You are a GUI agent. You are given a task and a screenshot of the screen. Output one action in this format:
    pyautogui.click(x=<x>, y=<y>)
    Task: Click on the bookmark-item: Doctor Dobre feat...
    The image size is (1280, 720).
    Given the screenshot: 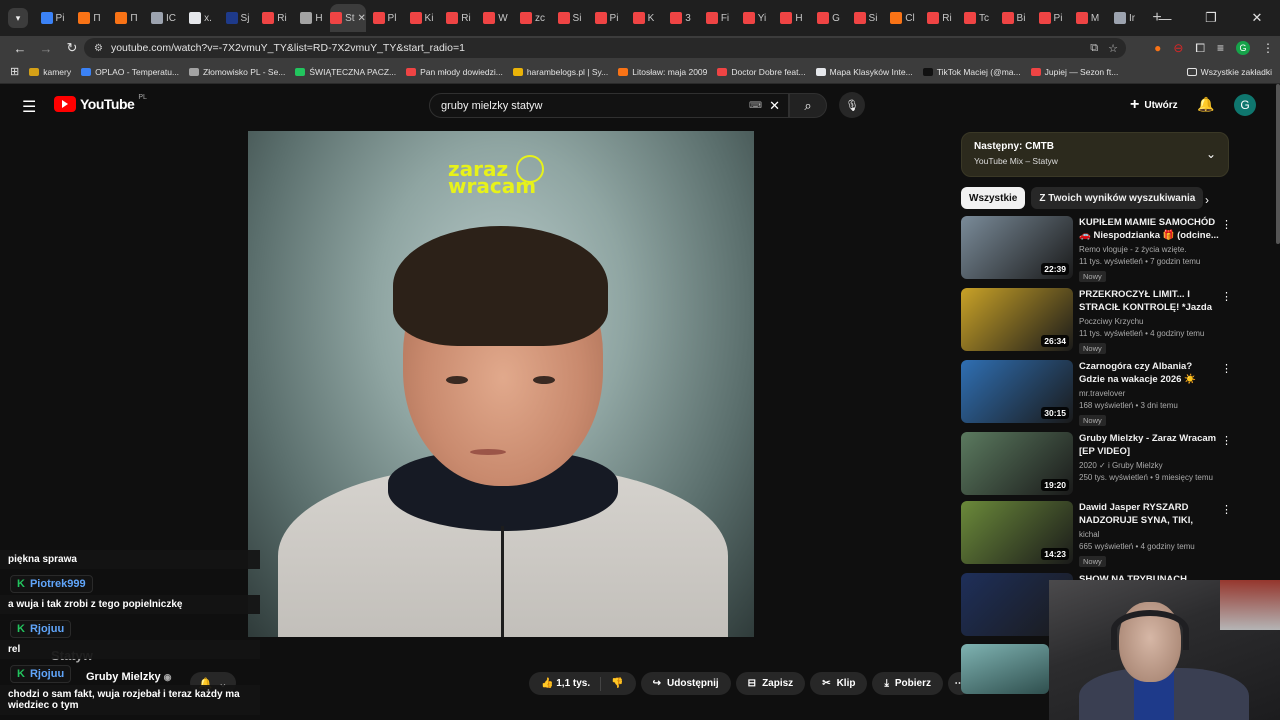 What is the action you would take?
    pyautogui.click(x=761, y=72)
    